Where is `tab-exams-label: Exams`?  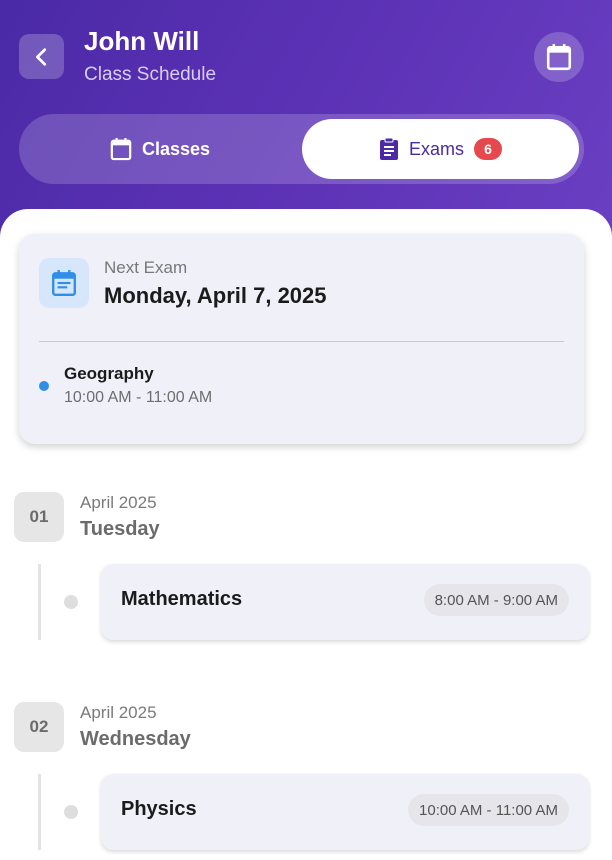
tab-exams-label: Exams is located at coordinates (436, 148).